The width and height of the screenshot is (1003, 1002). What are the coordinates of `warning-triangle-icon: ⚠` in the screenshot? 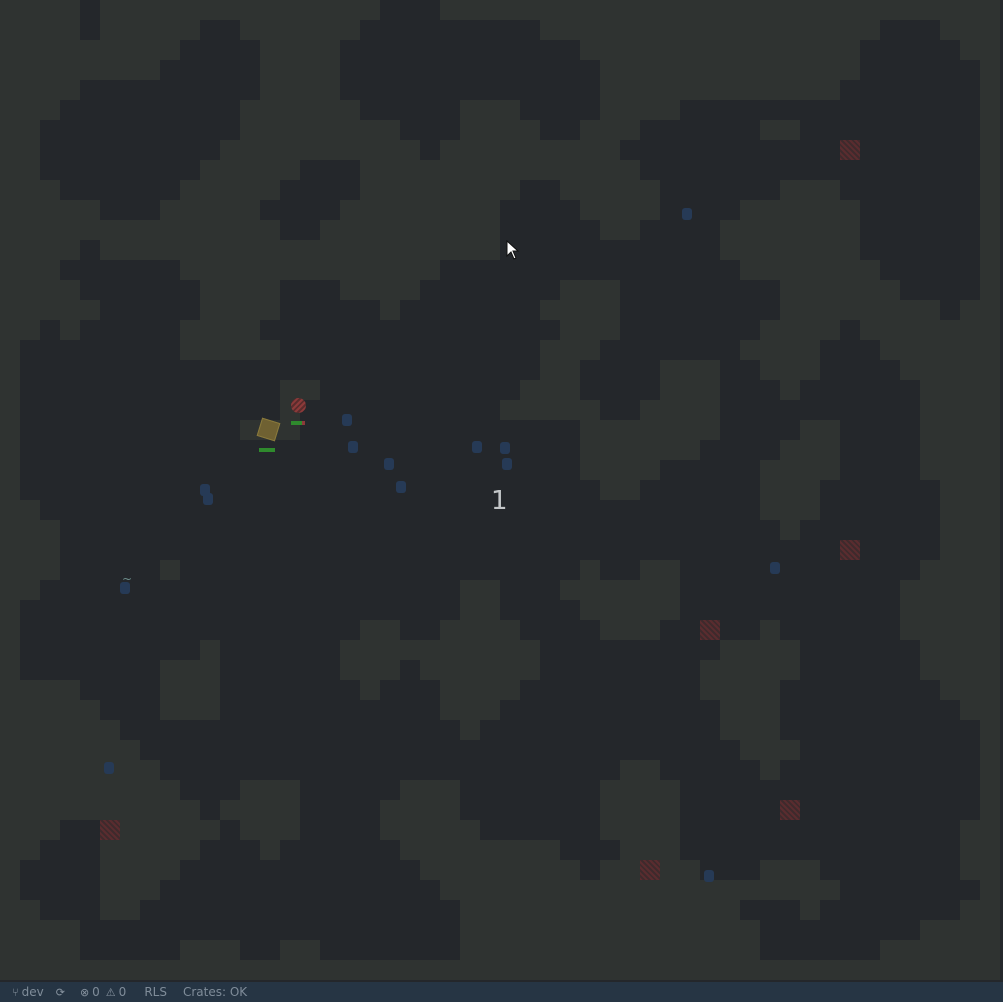 It's located at (110, 992).